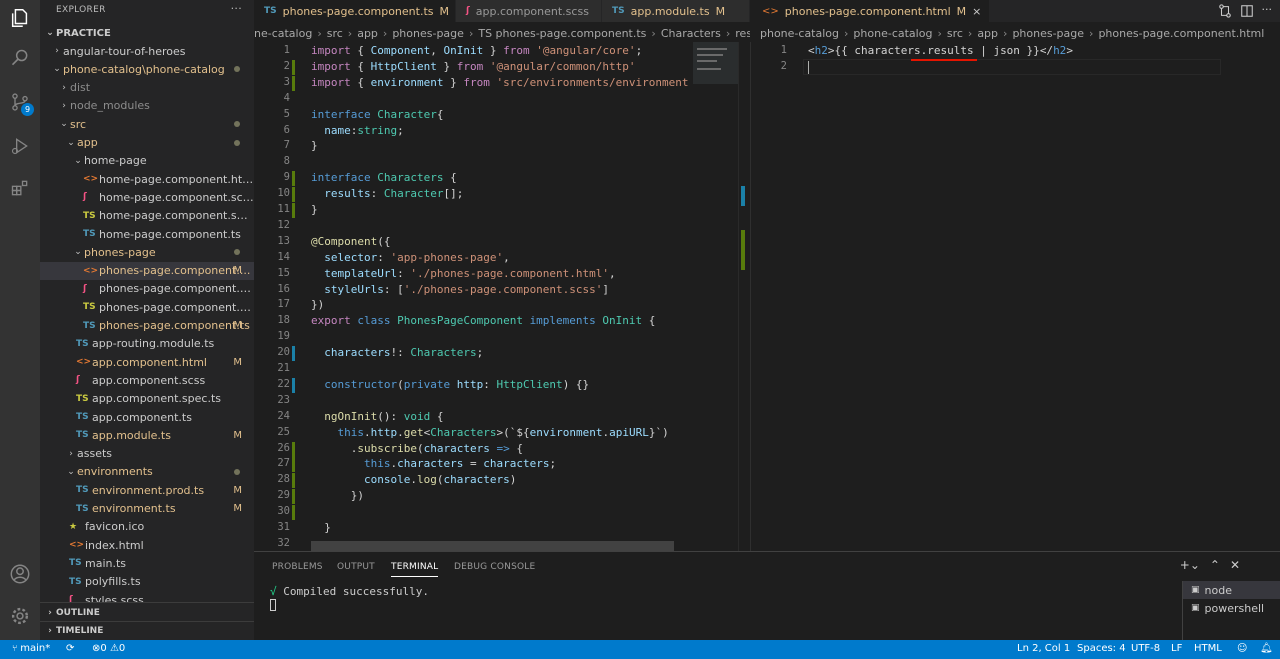 The width and height of the screenshot is (1280, 659). What do you see at coordinates (1242, 648) in the screenshot?
I see `feedback-icon: ☺` at bounding box center [1242, 648].